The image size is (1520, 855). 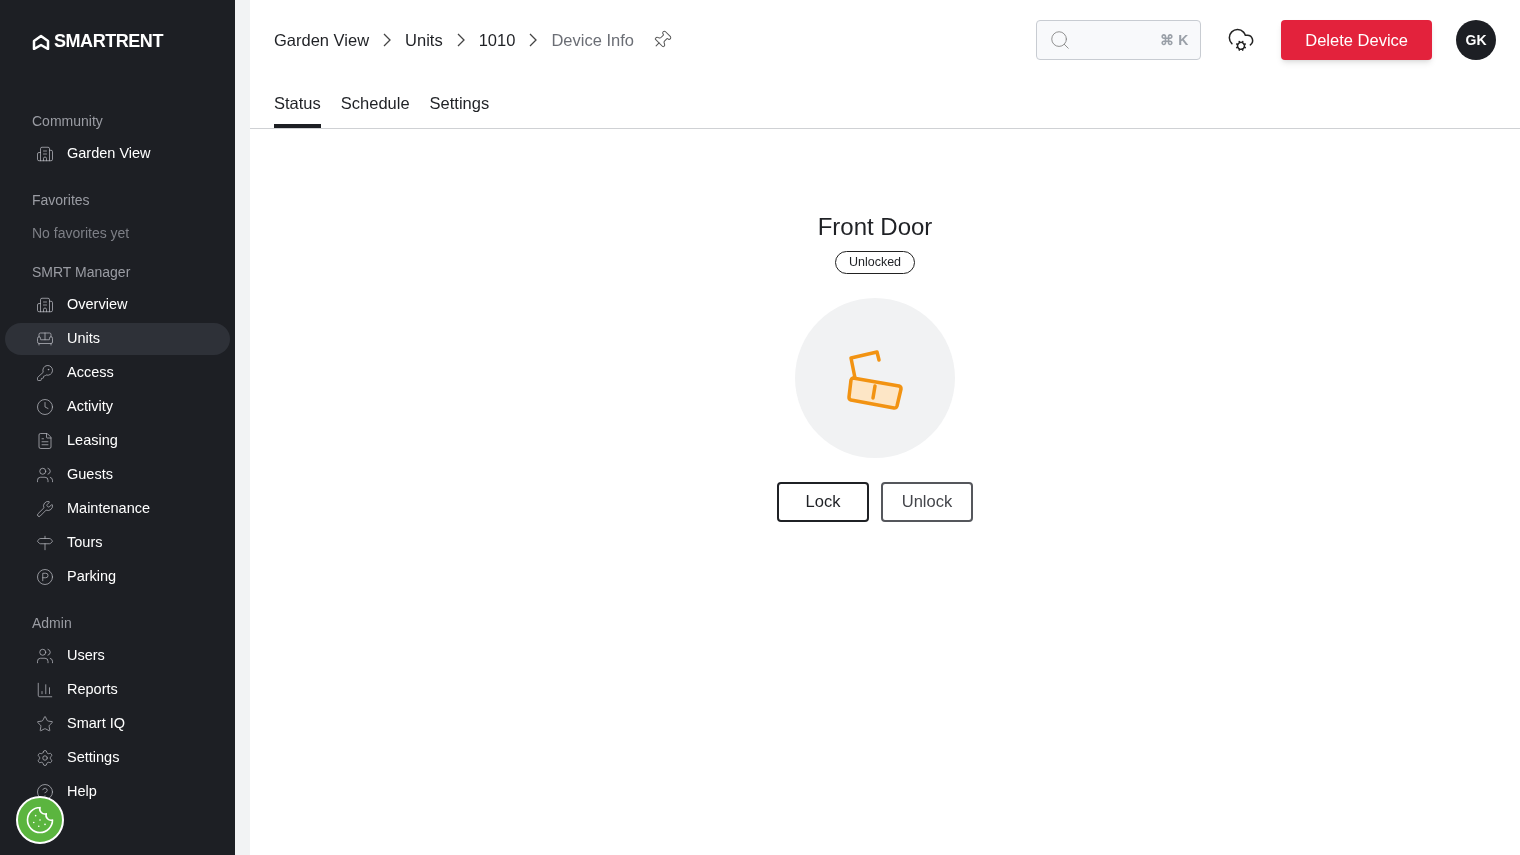 What do you see at coordinates (81, 233) in the screenshot?
I see `empty-favorites-text: No favorites yet` at bounding box center [81, 233].